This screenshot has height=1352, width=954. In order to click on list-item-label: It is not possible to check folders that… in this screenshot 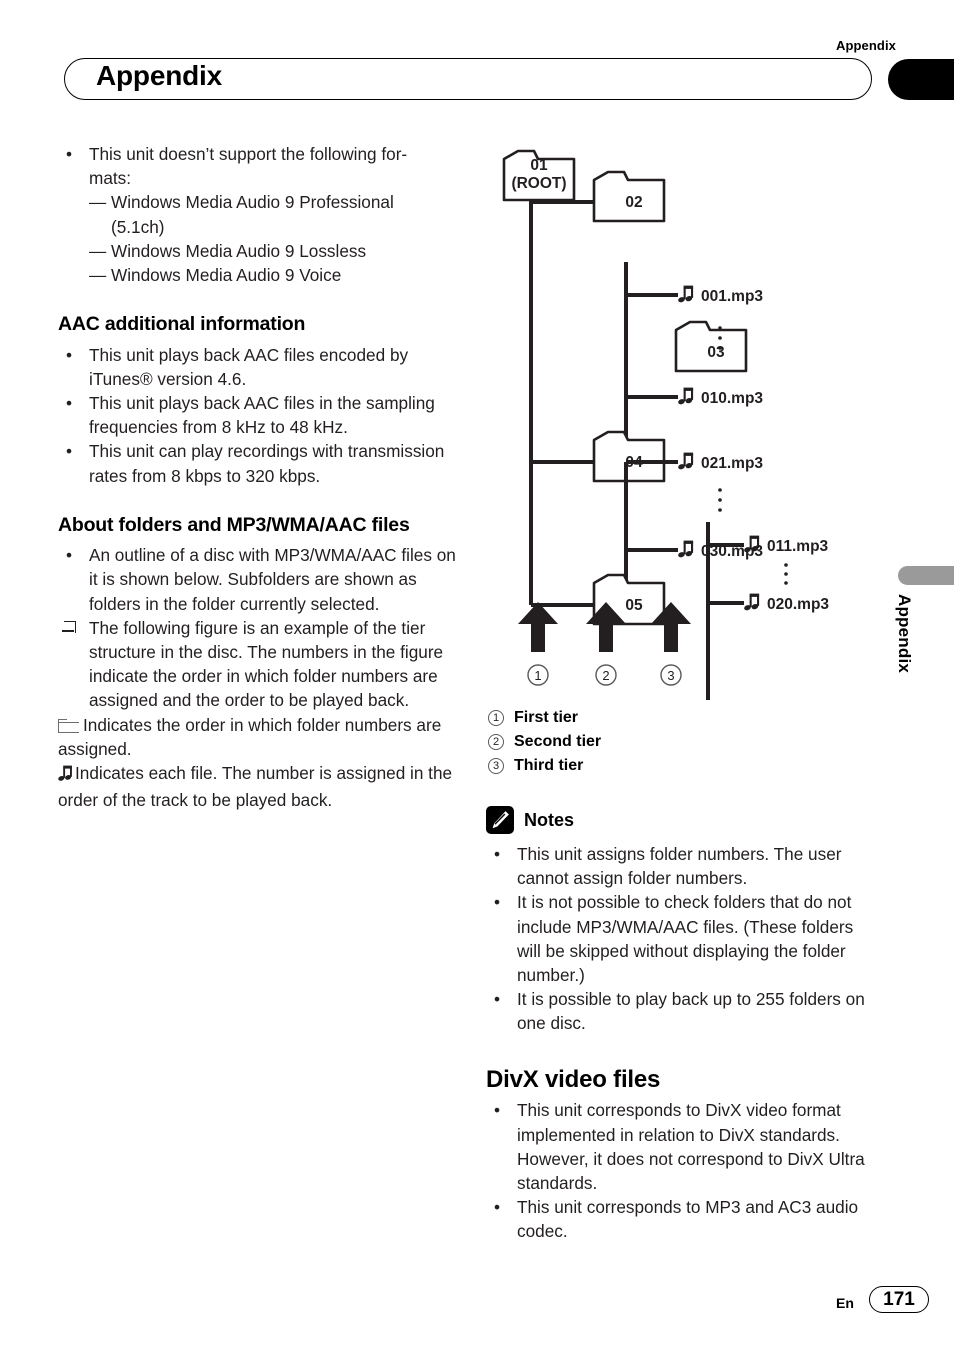, I will do `click(685, 939)`.